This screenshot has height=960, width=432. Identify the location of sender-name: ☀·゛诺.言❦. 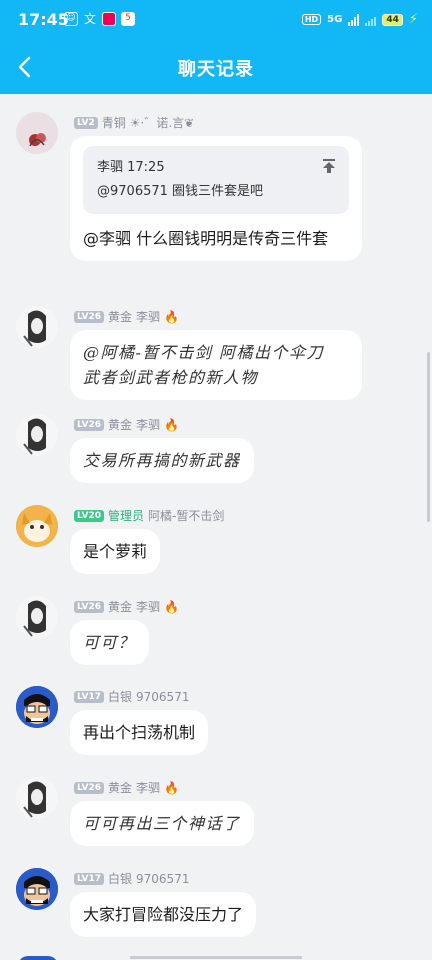
(162, 122).